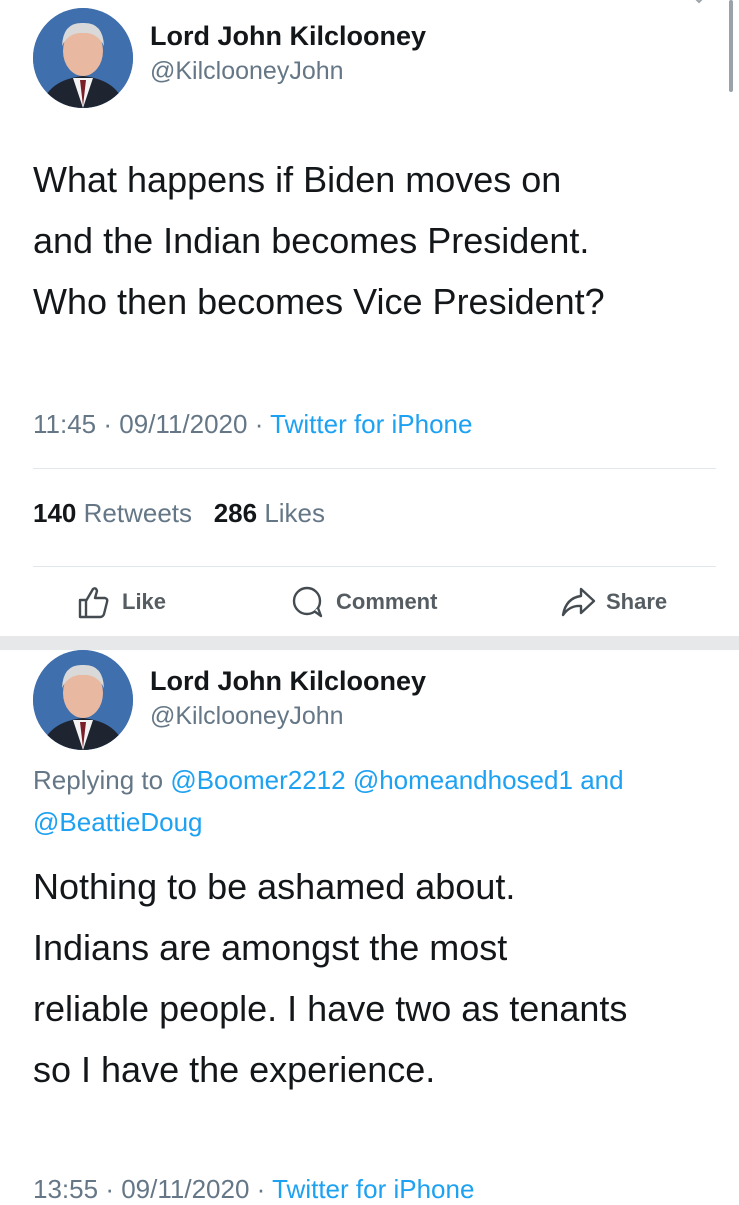 Image resolution: width=739 pixels, height=1205 pixels. Describe the element at coordinates (297, 179) in the screenshot. I see `tweet-text-line: What happens if Biden moves on` at that location.